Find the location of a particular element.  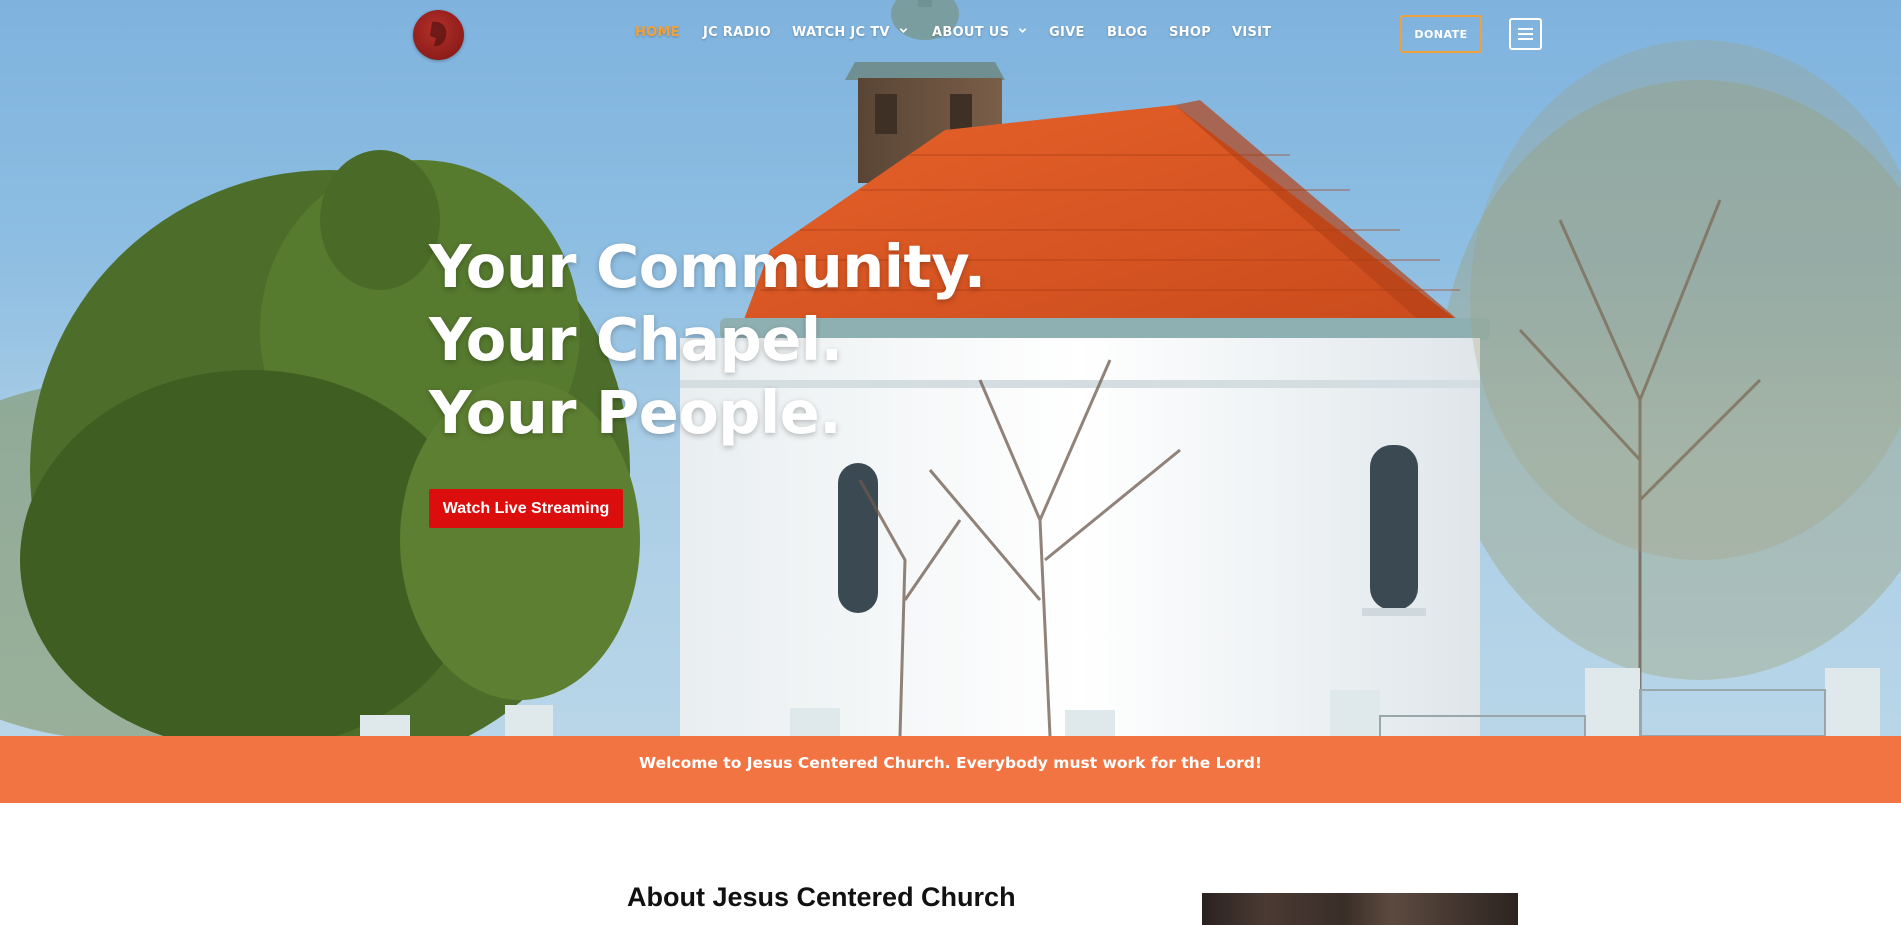

nav-item-blog: BLOG is located at coordinates (1127, 32).